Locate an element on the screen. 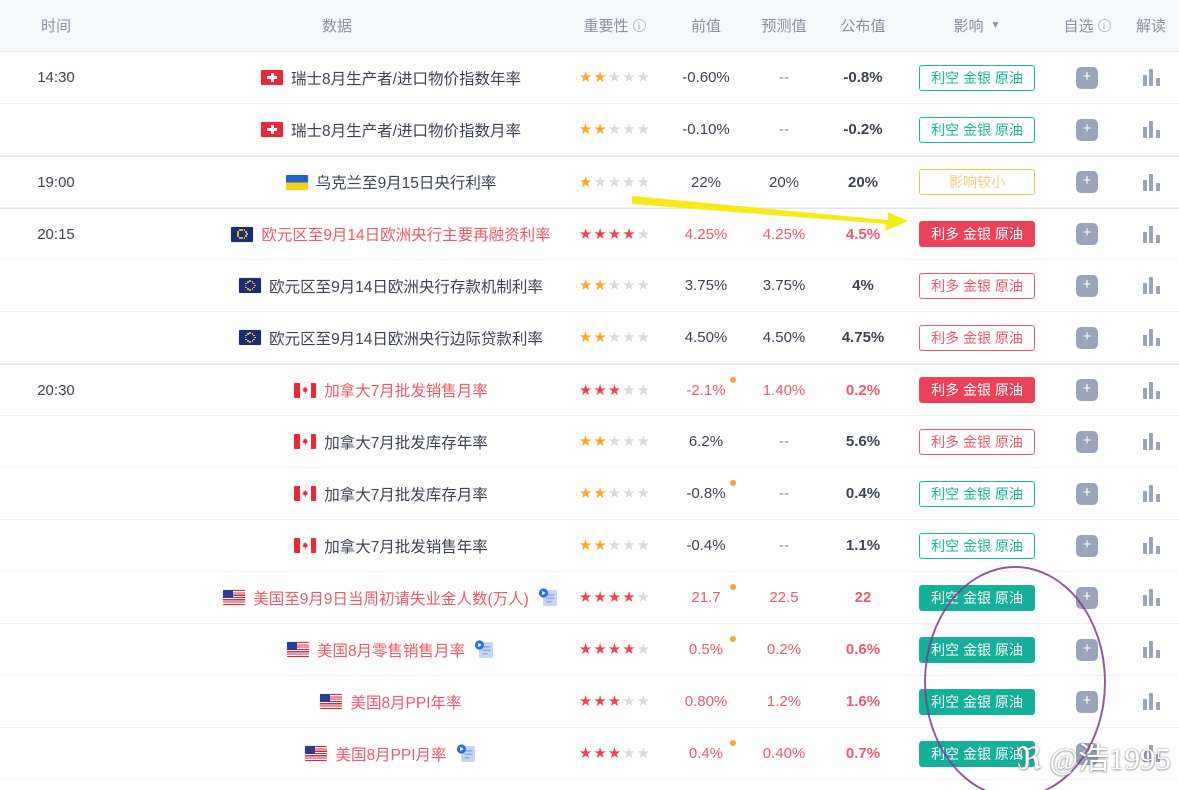  column-header-previous: 前值 is located at coordinates (706, 25).